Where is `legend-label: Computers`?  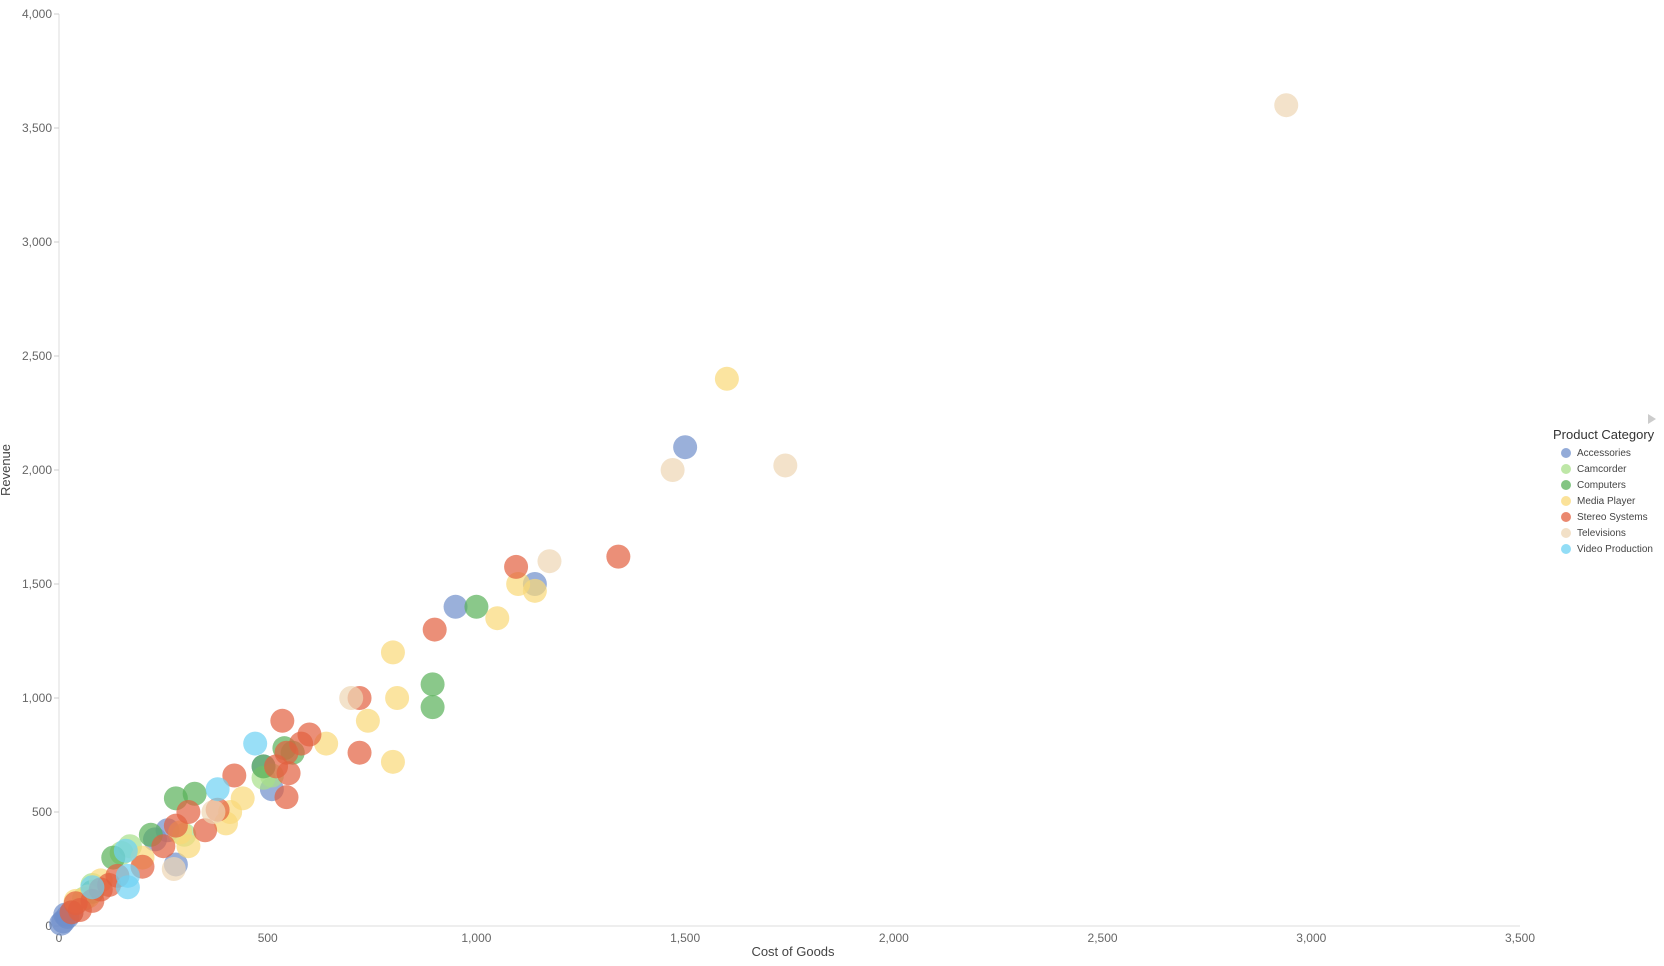
legend-label: Computers is located at coordinates (1601, 485).